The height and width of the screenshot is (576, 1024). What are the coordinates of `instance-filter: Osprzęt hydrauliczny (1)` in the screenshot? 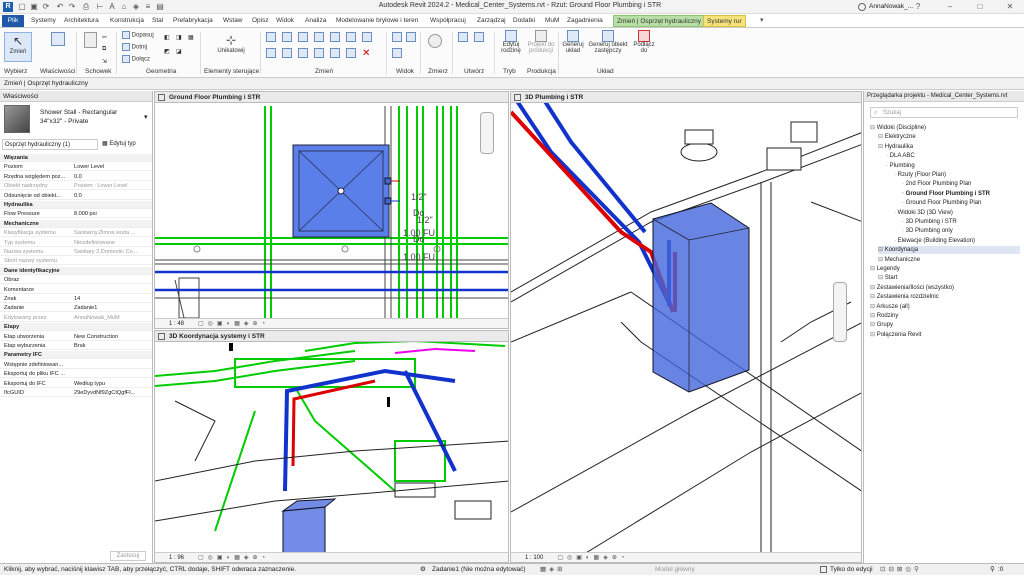 It's located at (50, 144).